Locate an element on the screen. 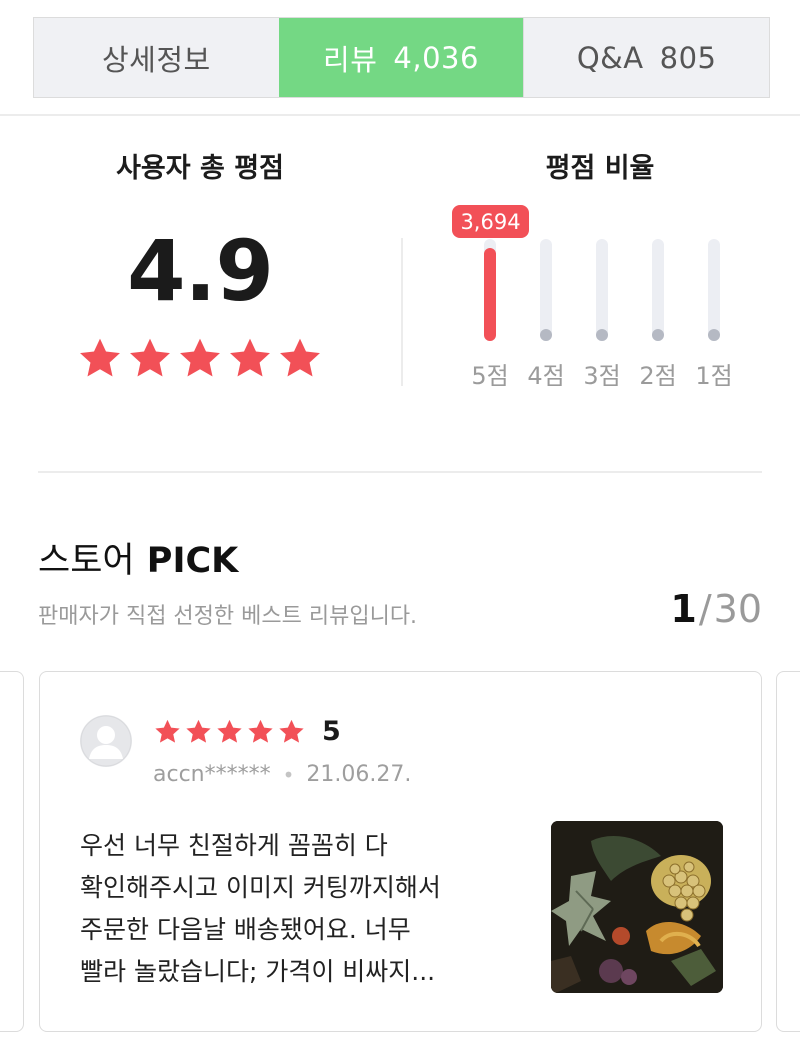  rating-bar-label: 3점 is located at coordinates (602, 376).